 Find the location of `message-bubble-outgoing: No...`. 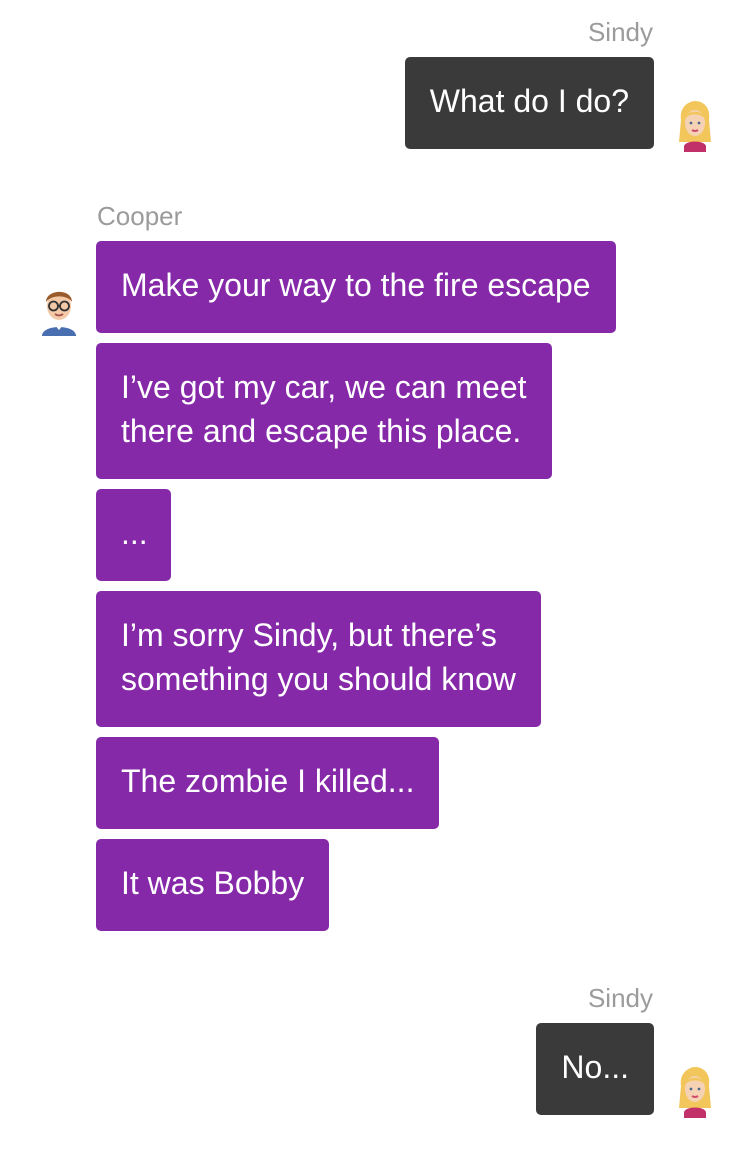

message-bubble-outgoing: No... is located at coordinates (595, 1069).